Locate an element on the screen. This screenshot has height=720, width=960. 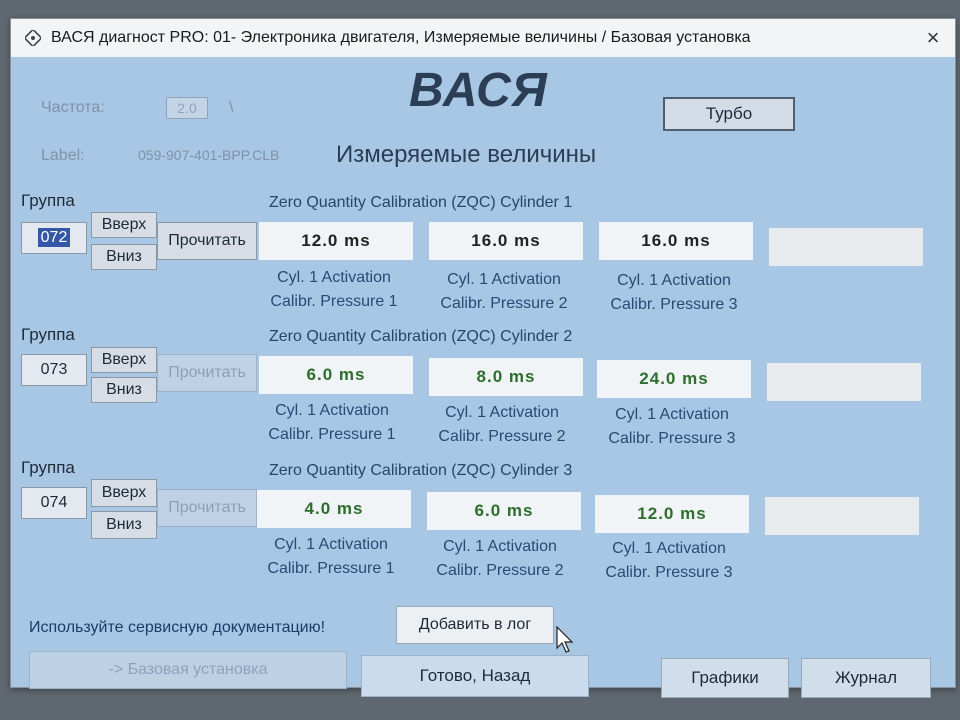
group-3-caption-1: Cyl. 1 Activation Calibr. Pressure 1 is located at coordinates (331, 557).